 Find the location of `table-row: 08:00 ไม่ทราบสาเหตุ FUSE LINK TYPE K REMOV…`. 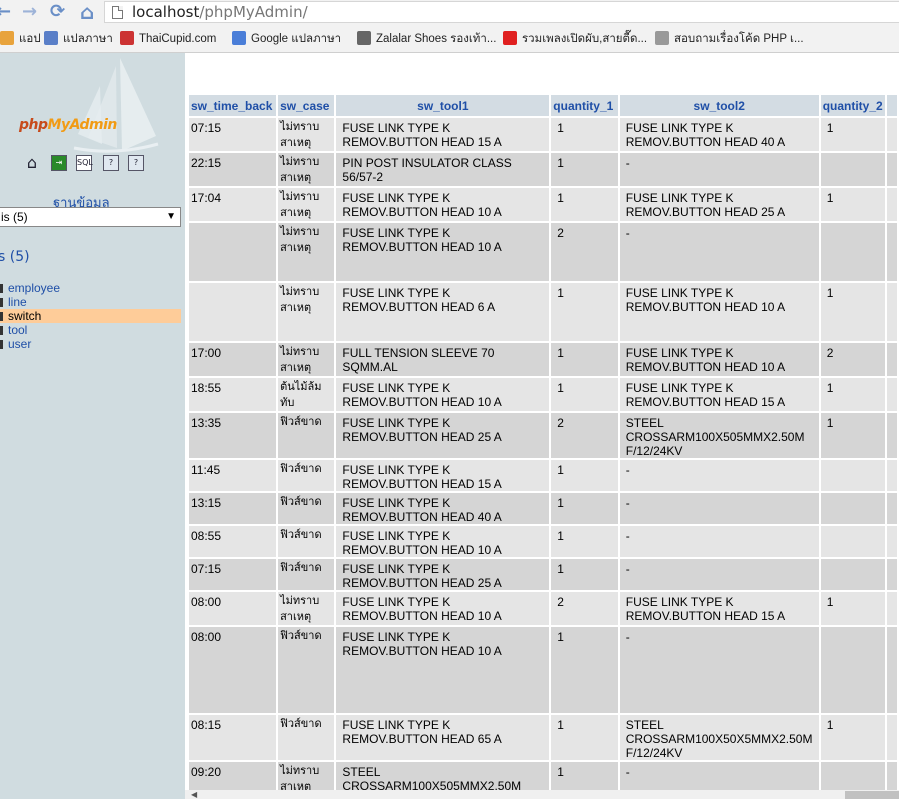

table-row: 08:00 ไม่ทราบสาเหตุ FUSE LINK TYPE K REMOV… is located at coordinates (544, 609).